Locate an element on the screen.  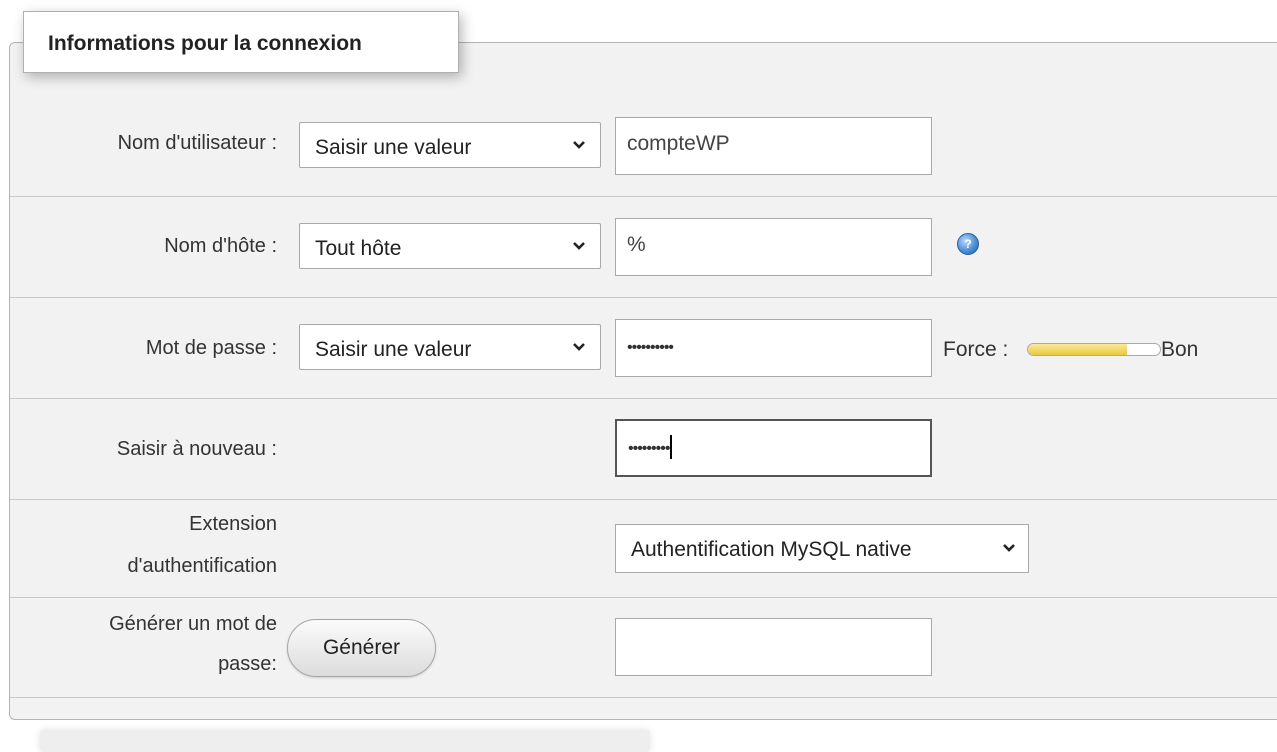
hostname-label: Nom d'hôte : is located at coordinates (220, 246).